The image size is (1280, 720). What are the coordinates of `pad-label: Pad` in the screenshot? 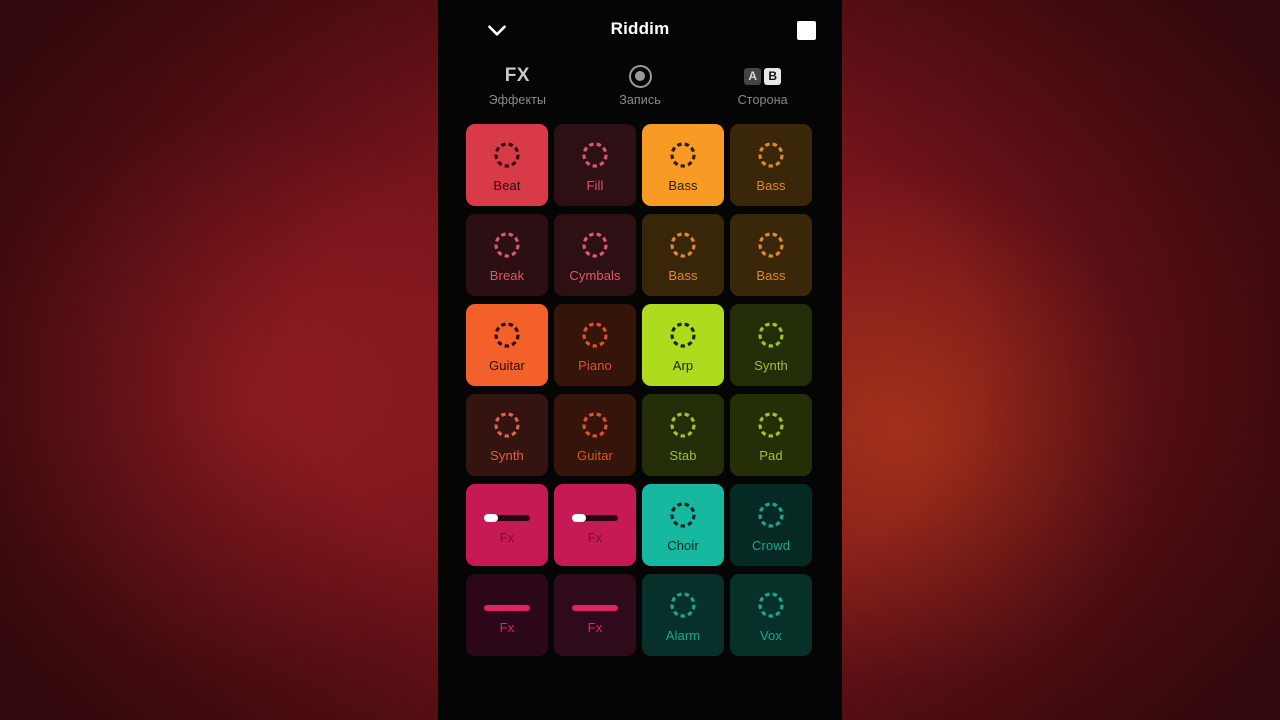 It's located at (771, 455).